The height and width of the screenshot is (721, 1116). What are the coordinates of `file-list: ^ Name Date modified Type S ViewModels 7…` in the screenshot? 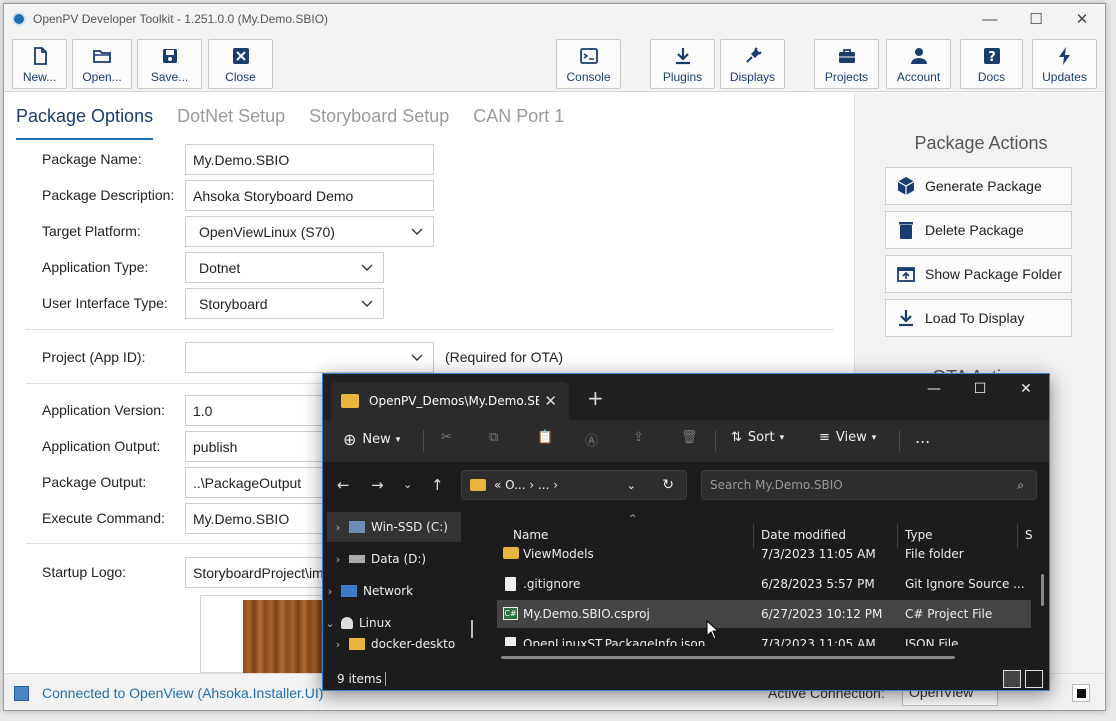 It's located at (766, 589).